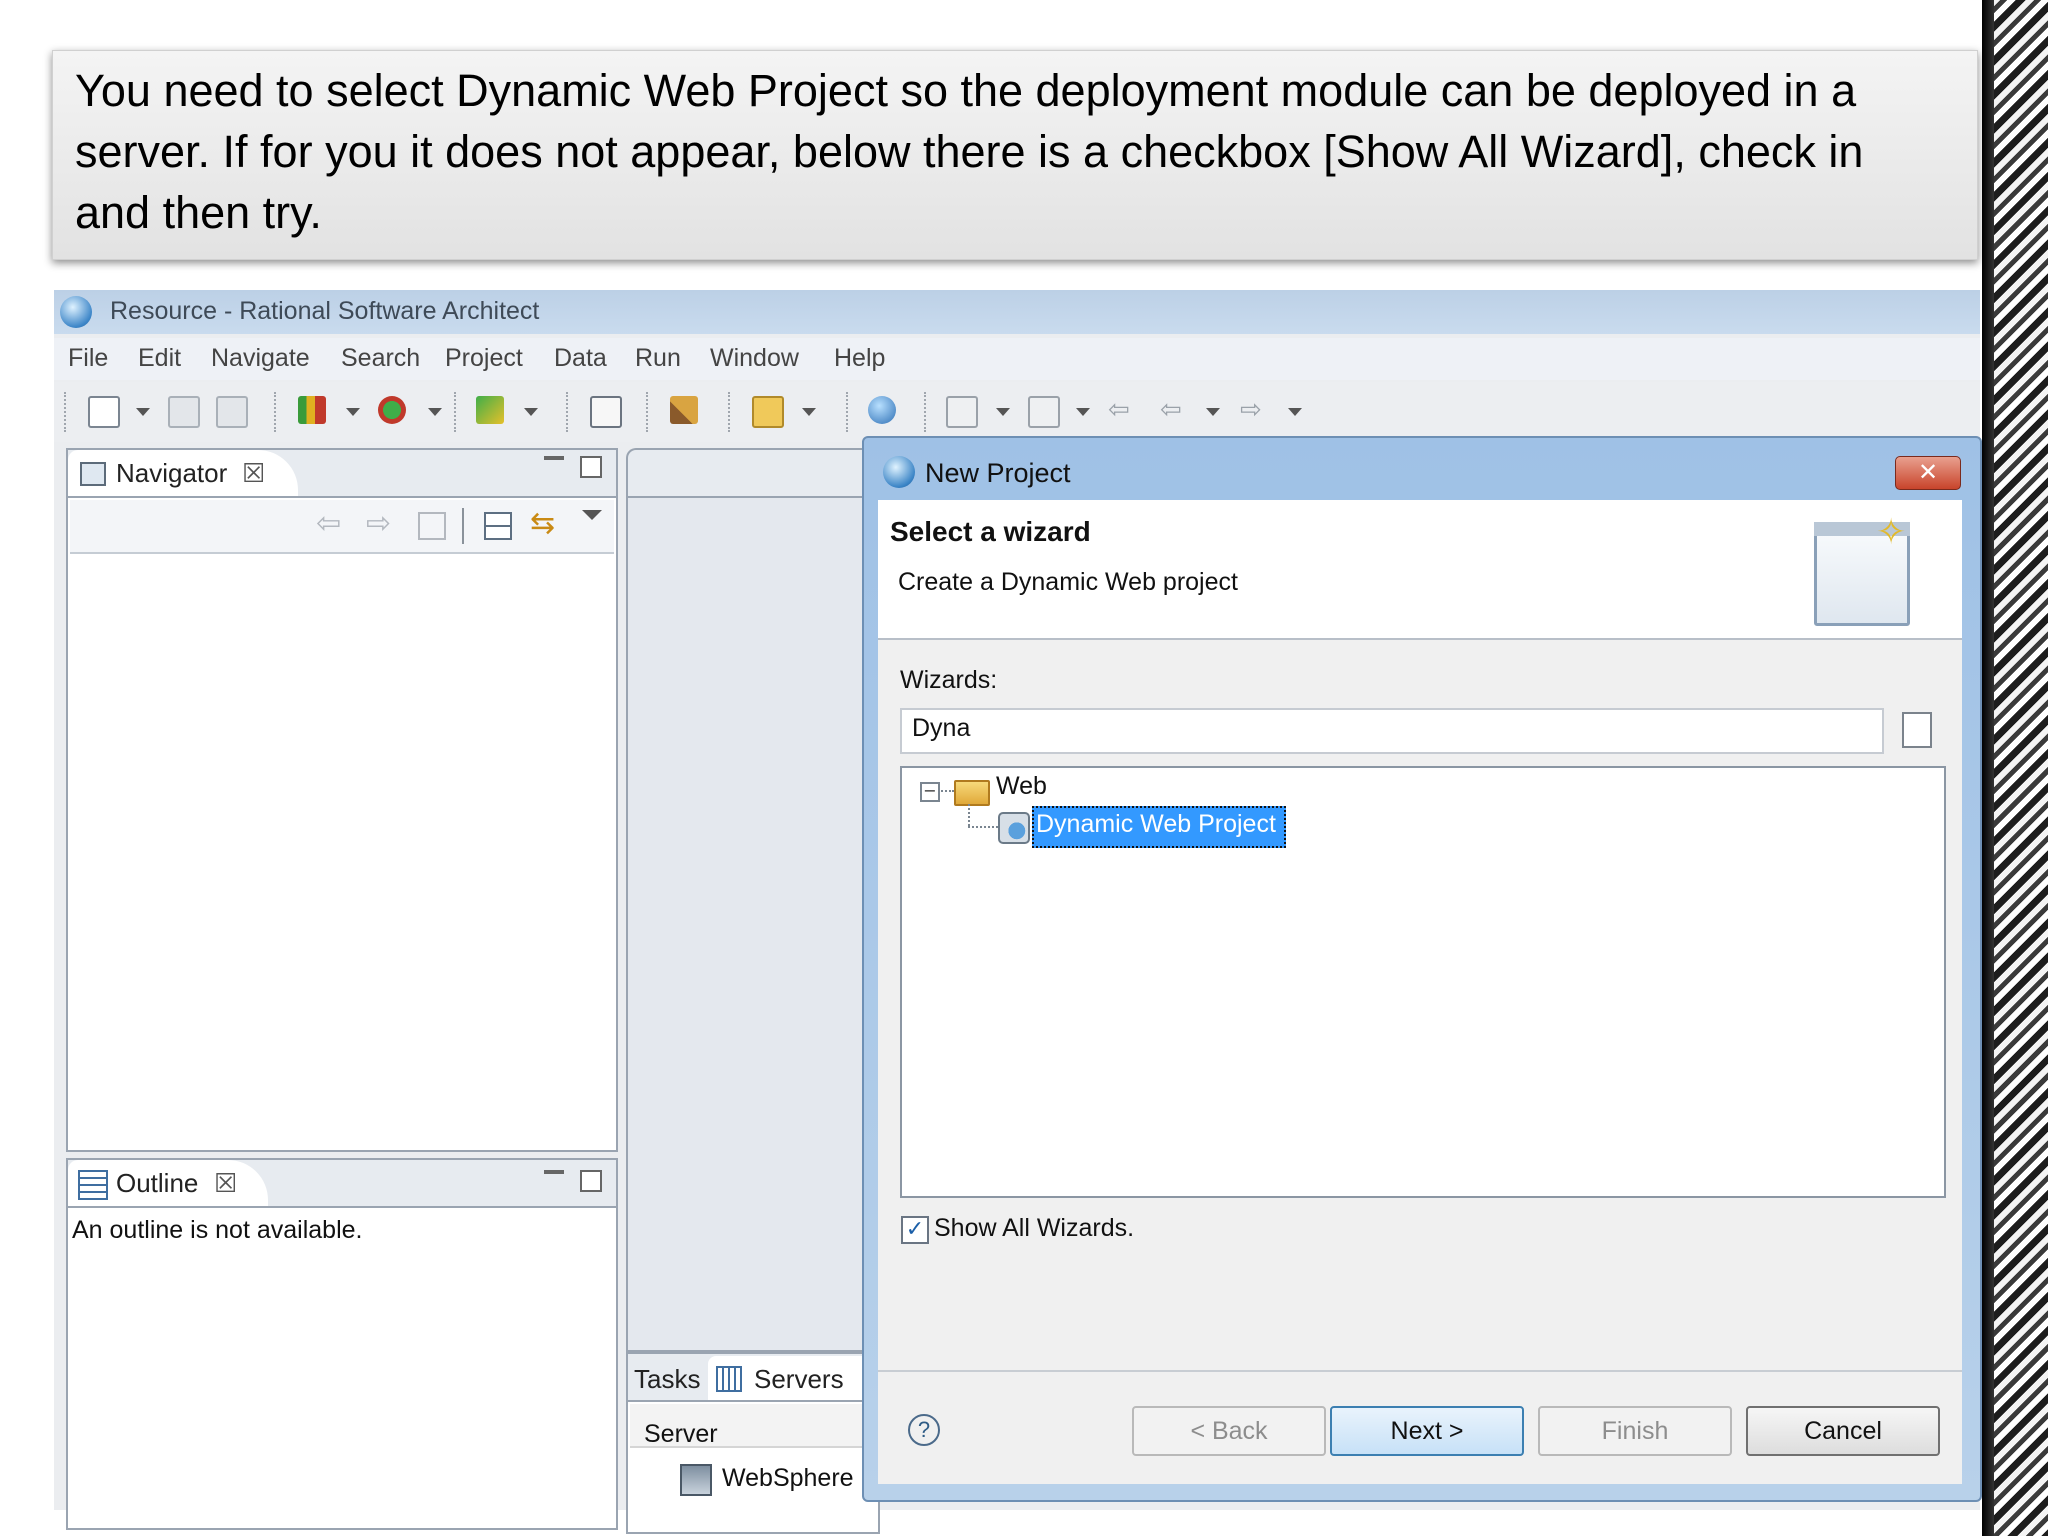 Image resolution: width=2048 pixels, height=1536 pixels. Describe the element at coordinates (930, 792) in the screenshot. I see `collapse-toggle-icon: −` at that location.